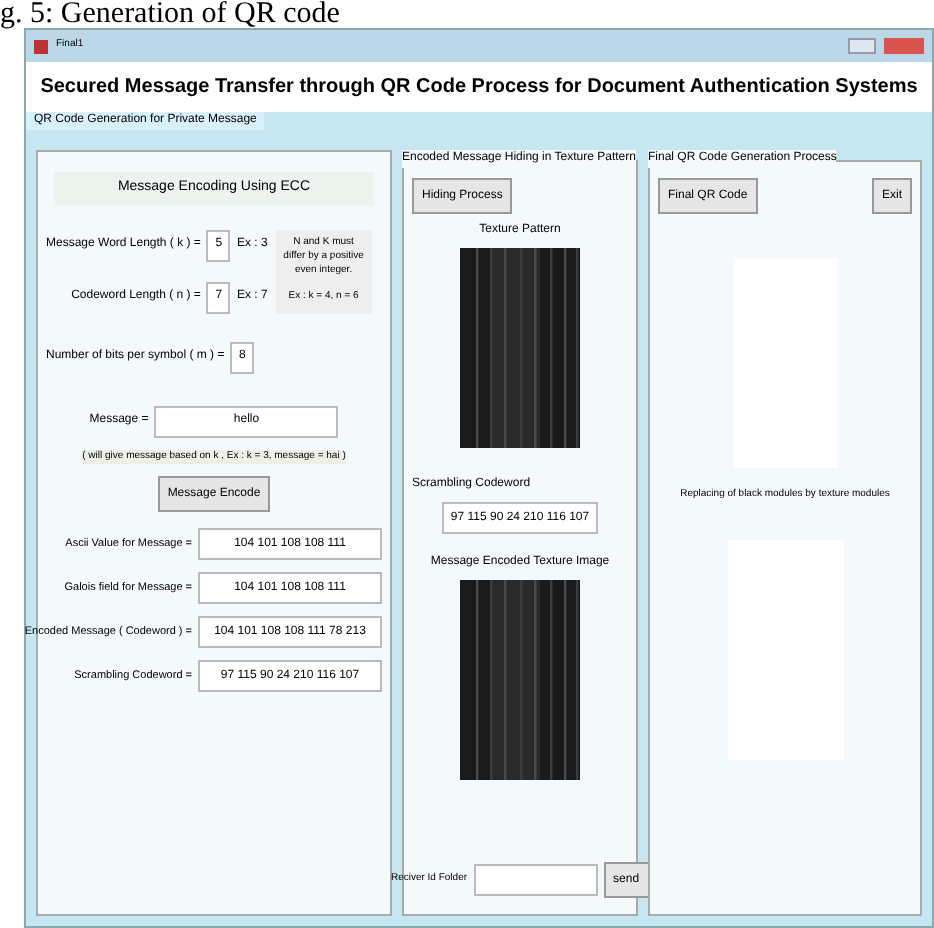 Image resolution: width=934 pixels, height=928 pixels. What do you see at coordinates (171, 14) in the screenshot?
I see `figure-caption: g. 5: Generation of QR code` at bounding box center [171, 14].